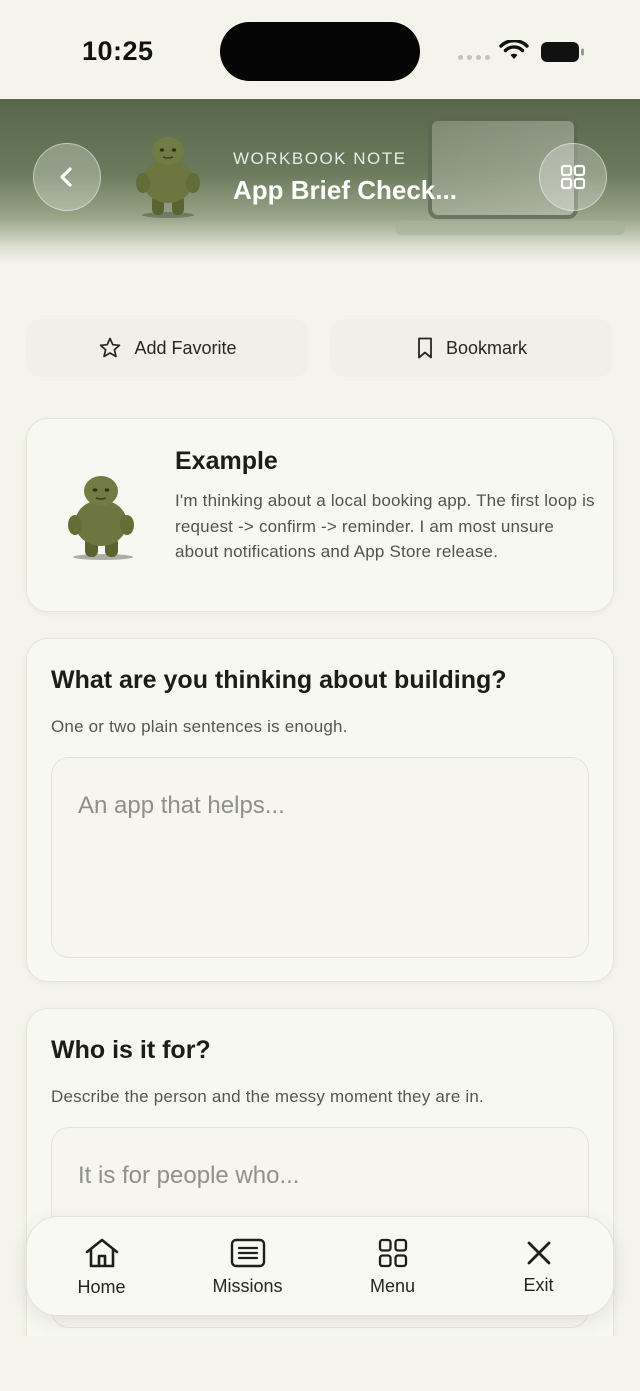 This screenshot has height=1391, width=640. I want to click on bookmark-label: Bookmark, so click(486, 347).